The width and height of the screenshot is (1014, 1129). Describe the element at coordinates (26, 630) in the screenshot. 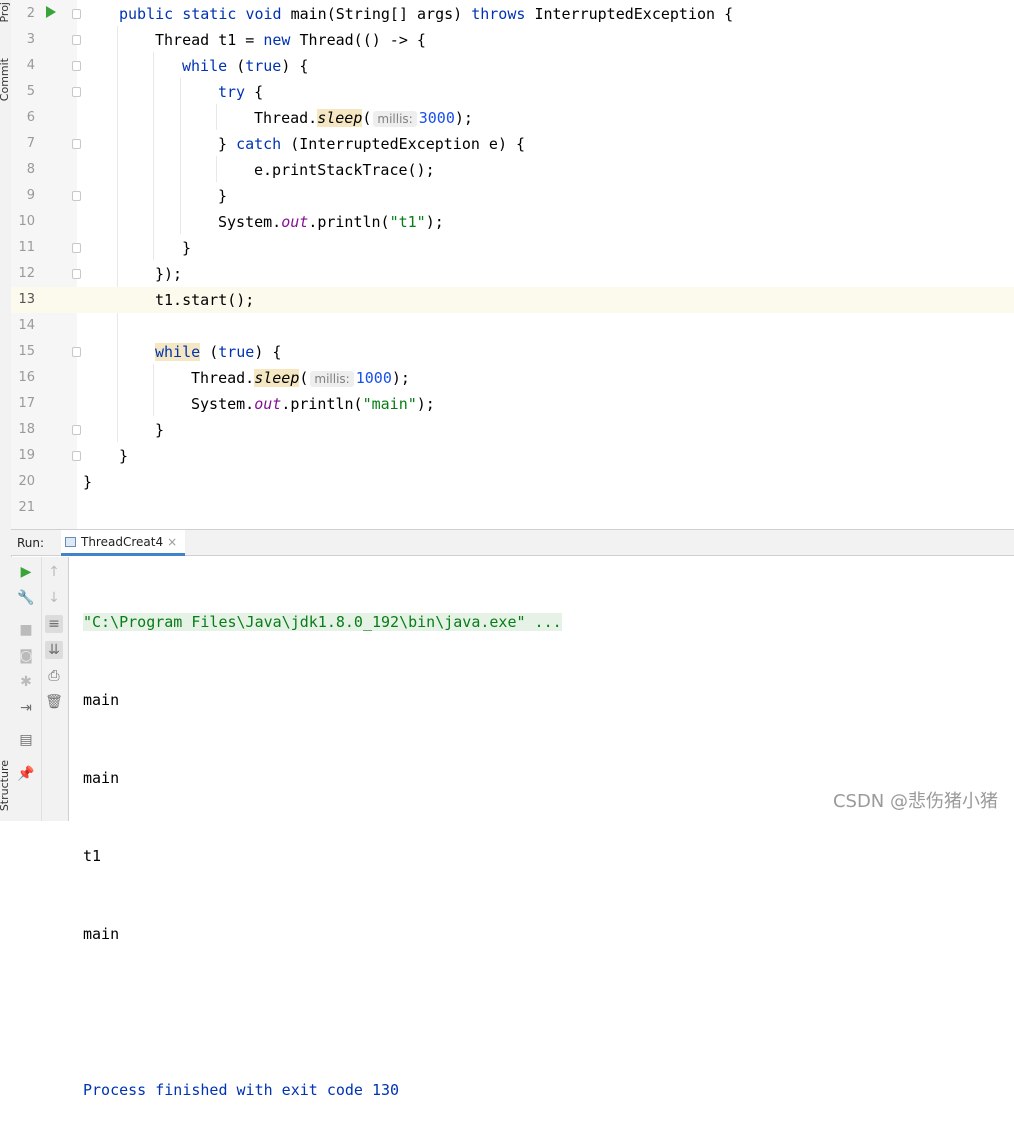

I see `stop-icon: ■` at that location.